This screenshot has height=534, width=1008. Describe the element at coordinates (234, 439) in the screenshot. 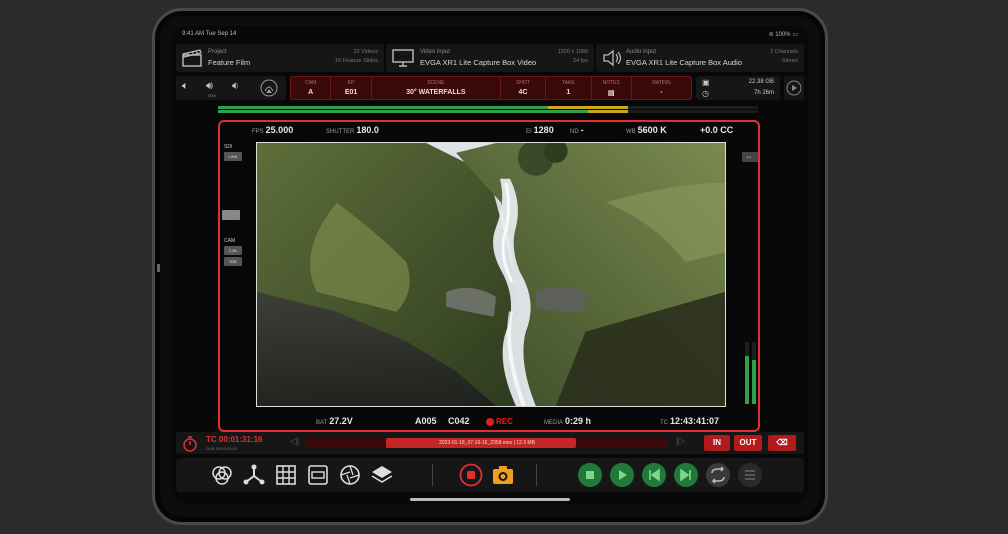

I see `timecode-value: TC 00:01:31:16` at that location.